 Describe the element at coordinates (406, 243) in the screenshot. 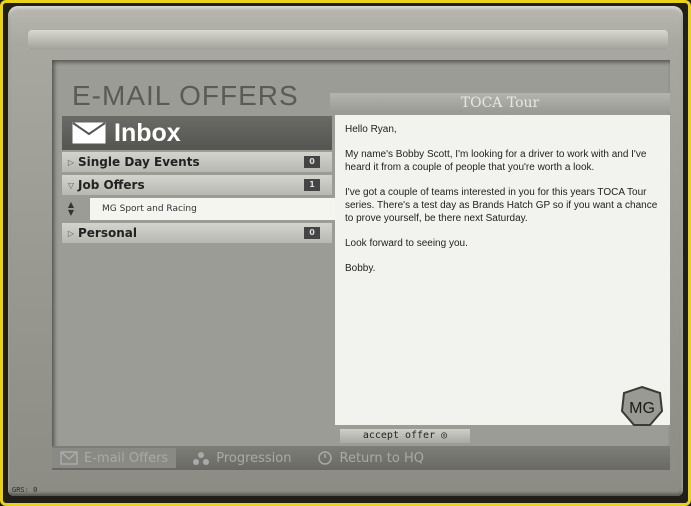

I see `message-paragraph: Look forward to seeing you.` at that location.